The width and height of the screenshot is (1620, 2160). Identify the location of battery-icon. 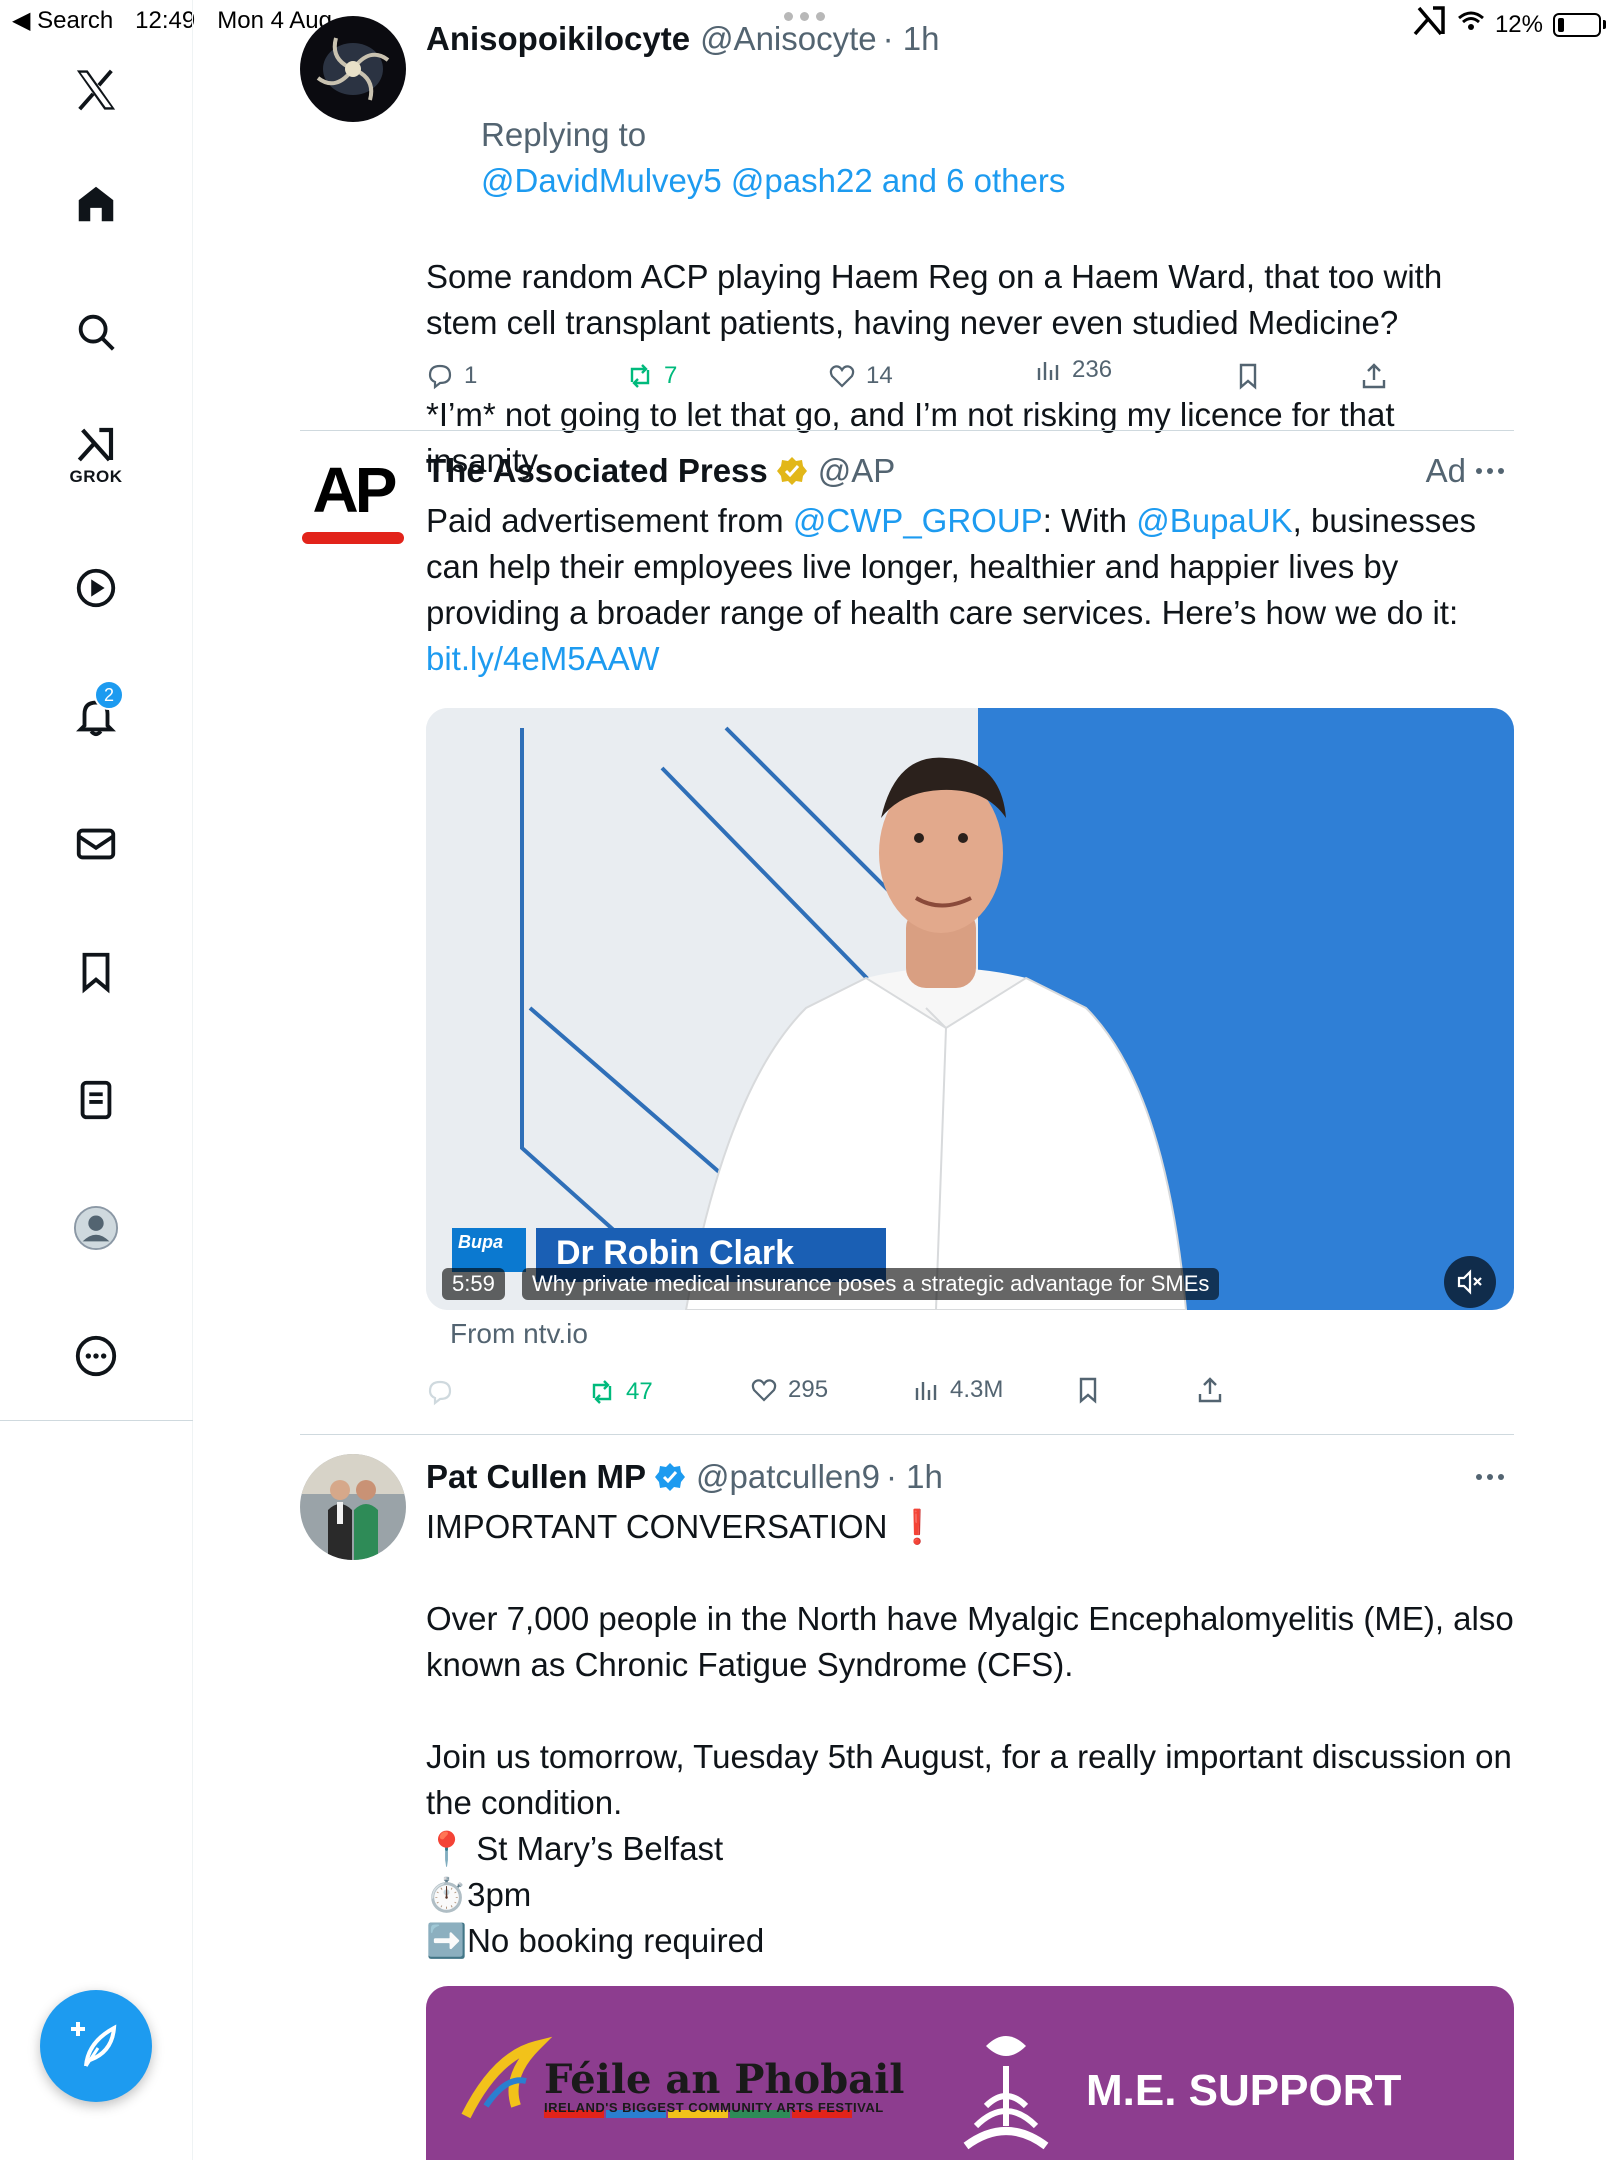
(1577, 24).